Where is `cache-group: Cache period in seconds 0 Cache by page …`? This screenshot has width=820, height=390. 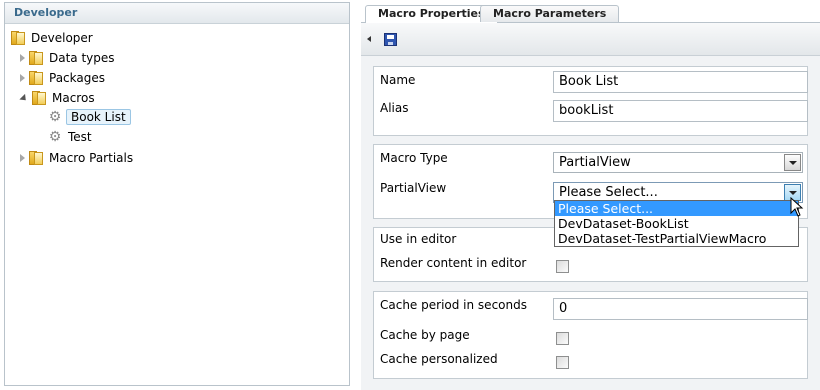
cache-group: Cache period in seconds 0 Cache by page … is located at coordinates (590, 335).